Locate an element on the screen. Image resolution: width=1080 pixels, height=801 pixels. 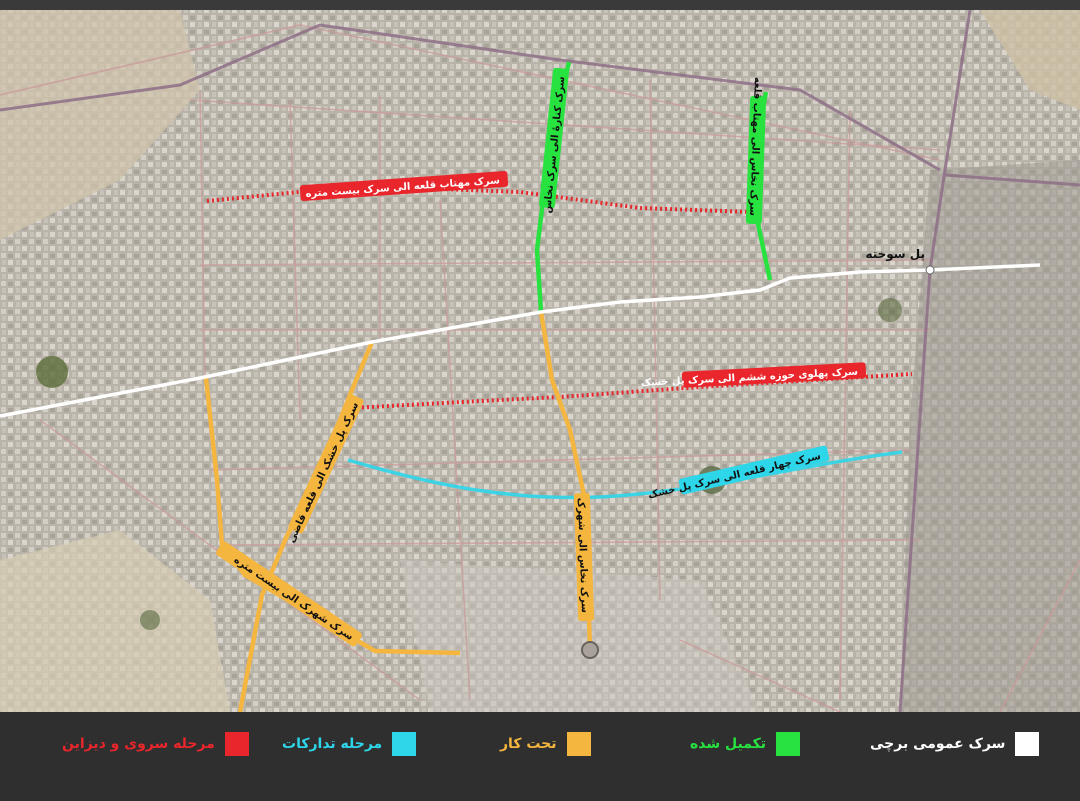
legend-item-under-construction: تحت کار is located at coordinates (545, 744).